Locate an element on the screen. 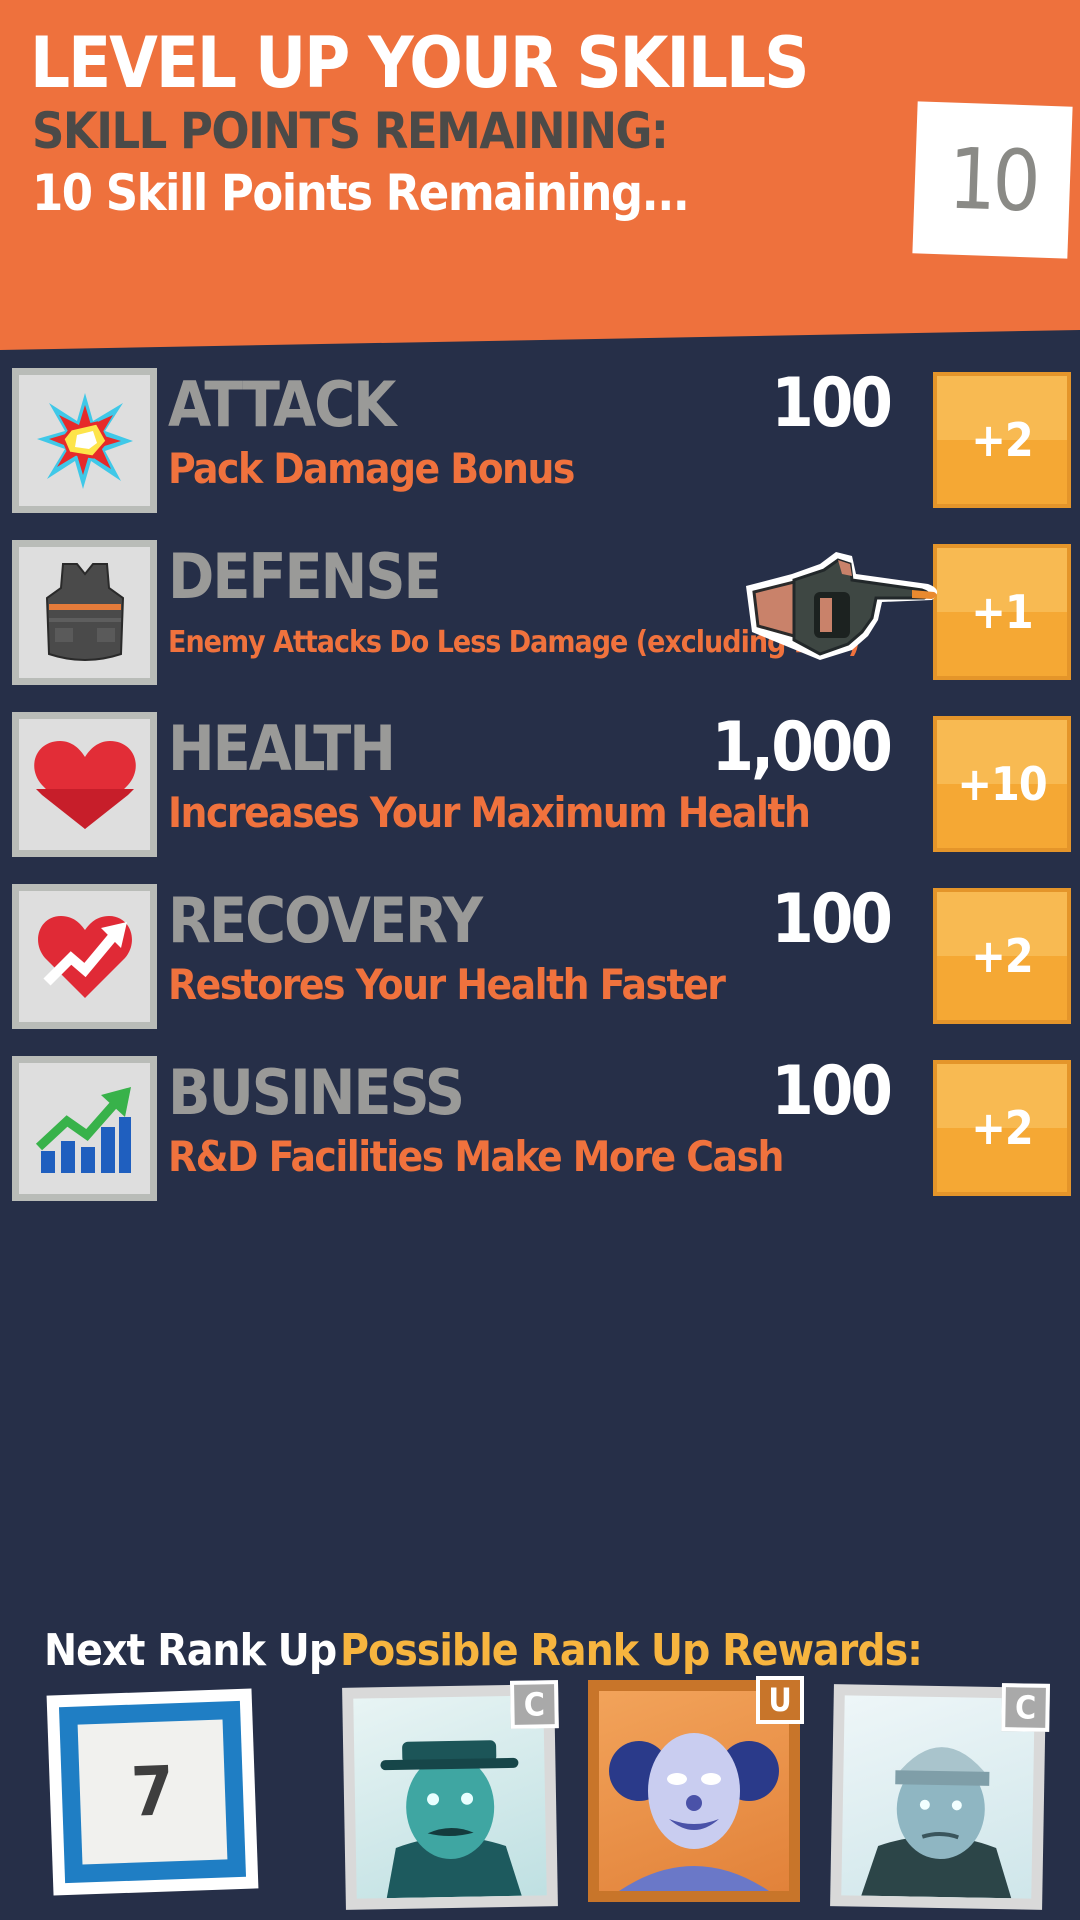 The height and width of the screenshot is (1920, 1080). next-rank-badge: 7 is located at coordinates (152, 1792).